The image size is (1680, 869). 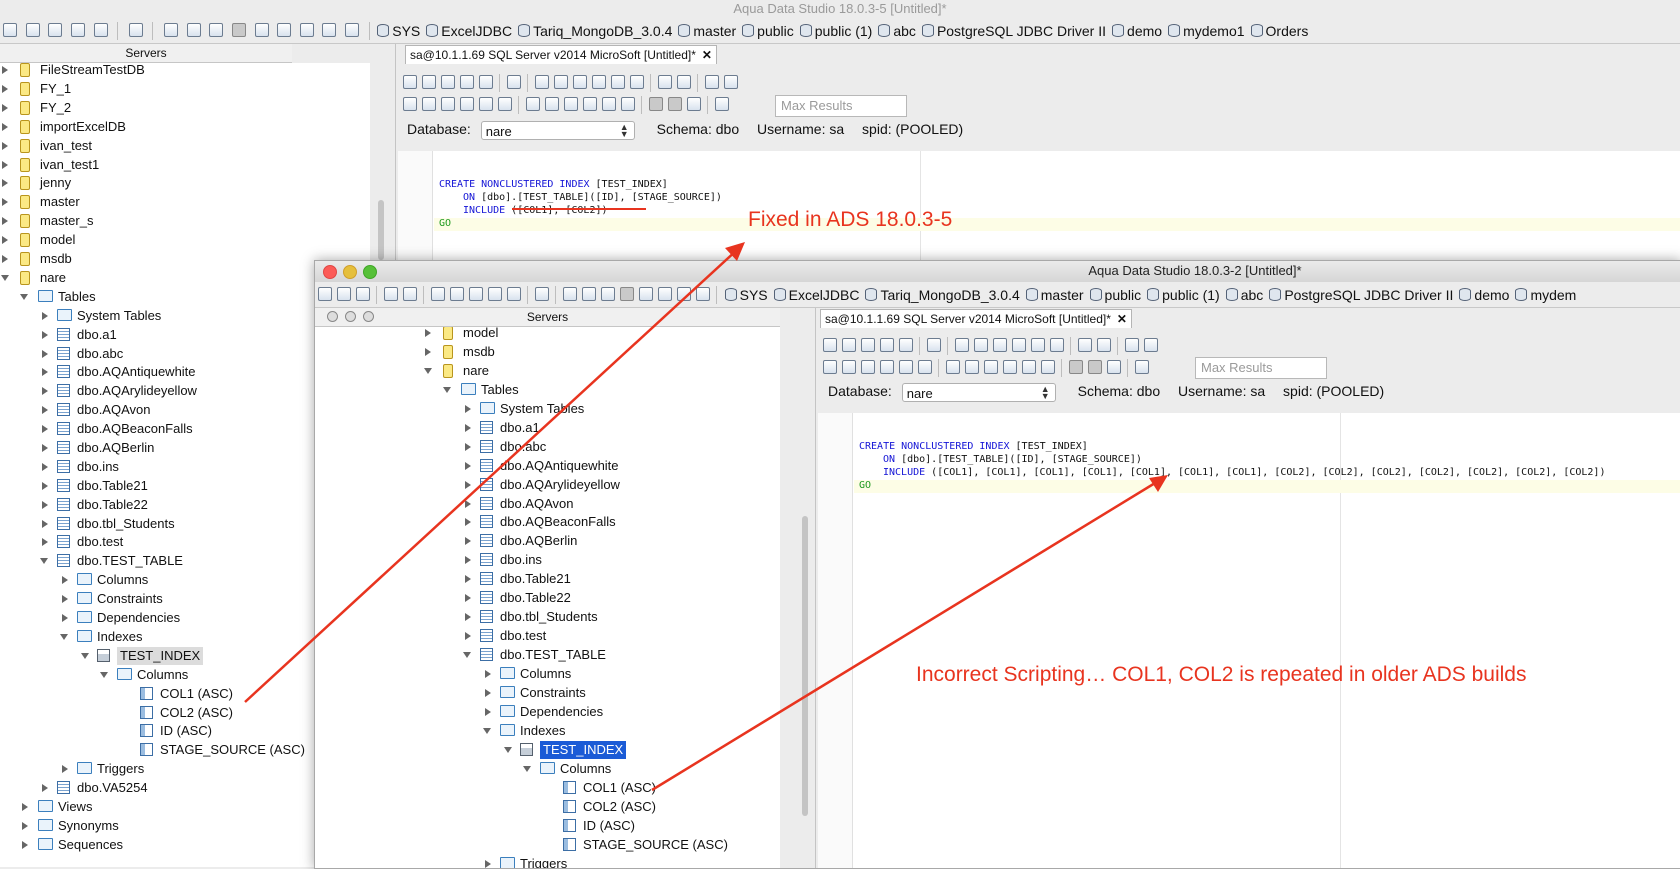 I want to click on tree-node-database: nare, so click(x=547, y=371).